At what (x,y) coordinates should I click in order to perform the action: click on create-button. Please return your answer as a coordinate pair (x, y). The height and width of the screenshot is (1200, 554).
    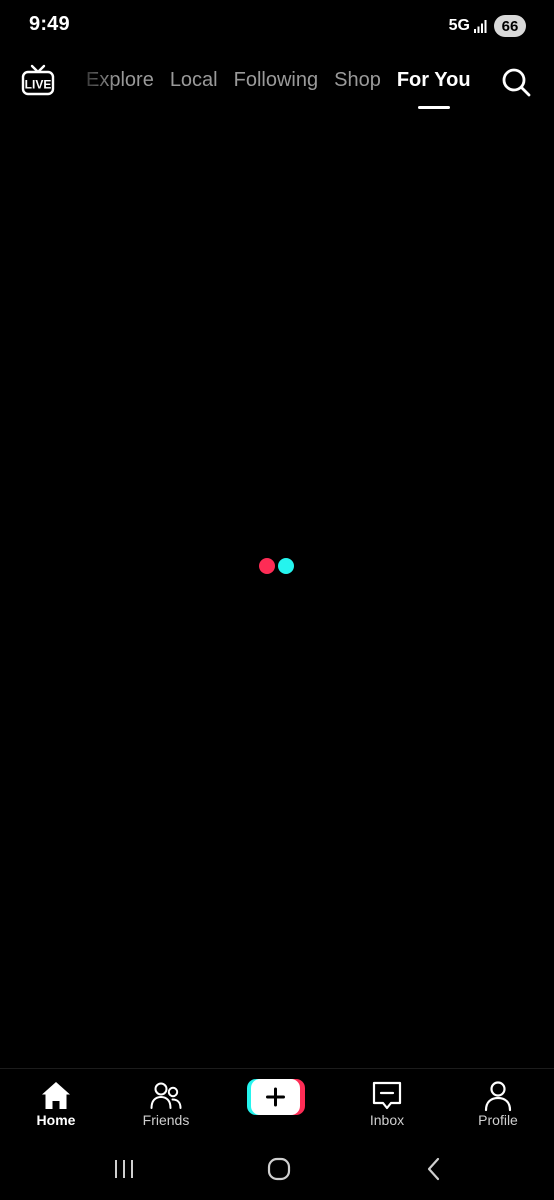
    Looking at the image, I should click on (276, 1097).